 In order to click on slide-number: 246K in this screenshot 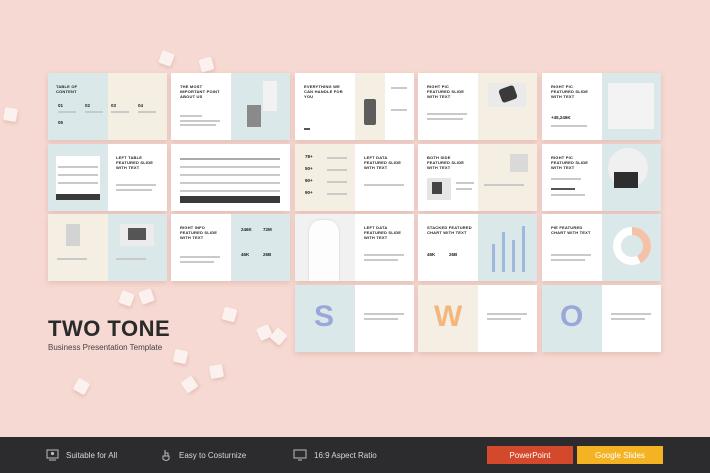, I will do `click(246, 229)`.